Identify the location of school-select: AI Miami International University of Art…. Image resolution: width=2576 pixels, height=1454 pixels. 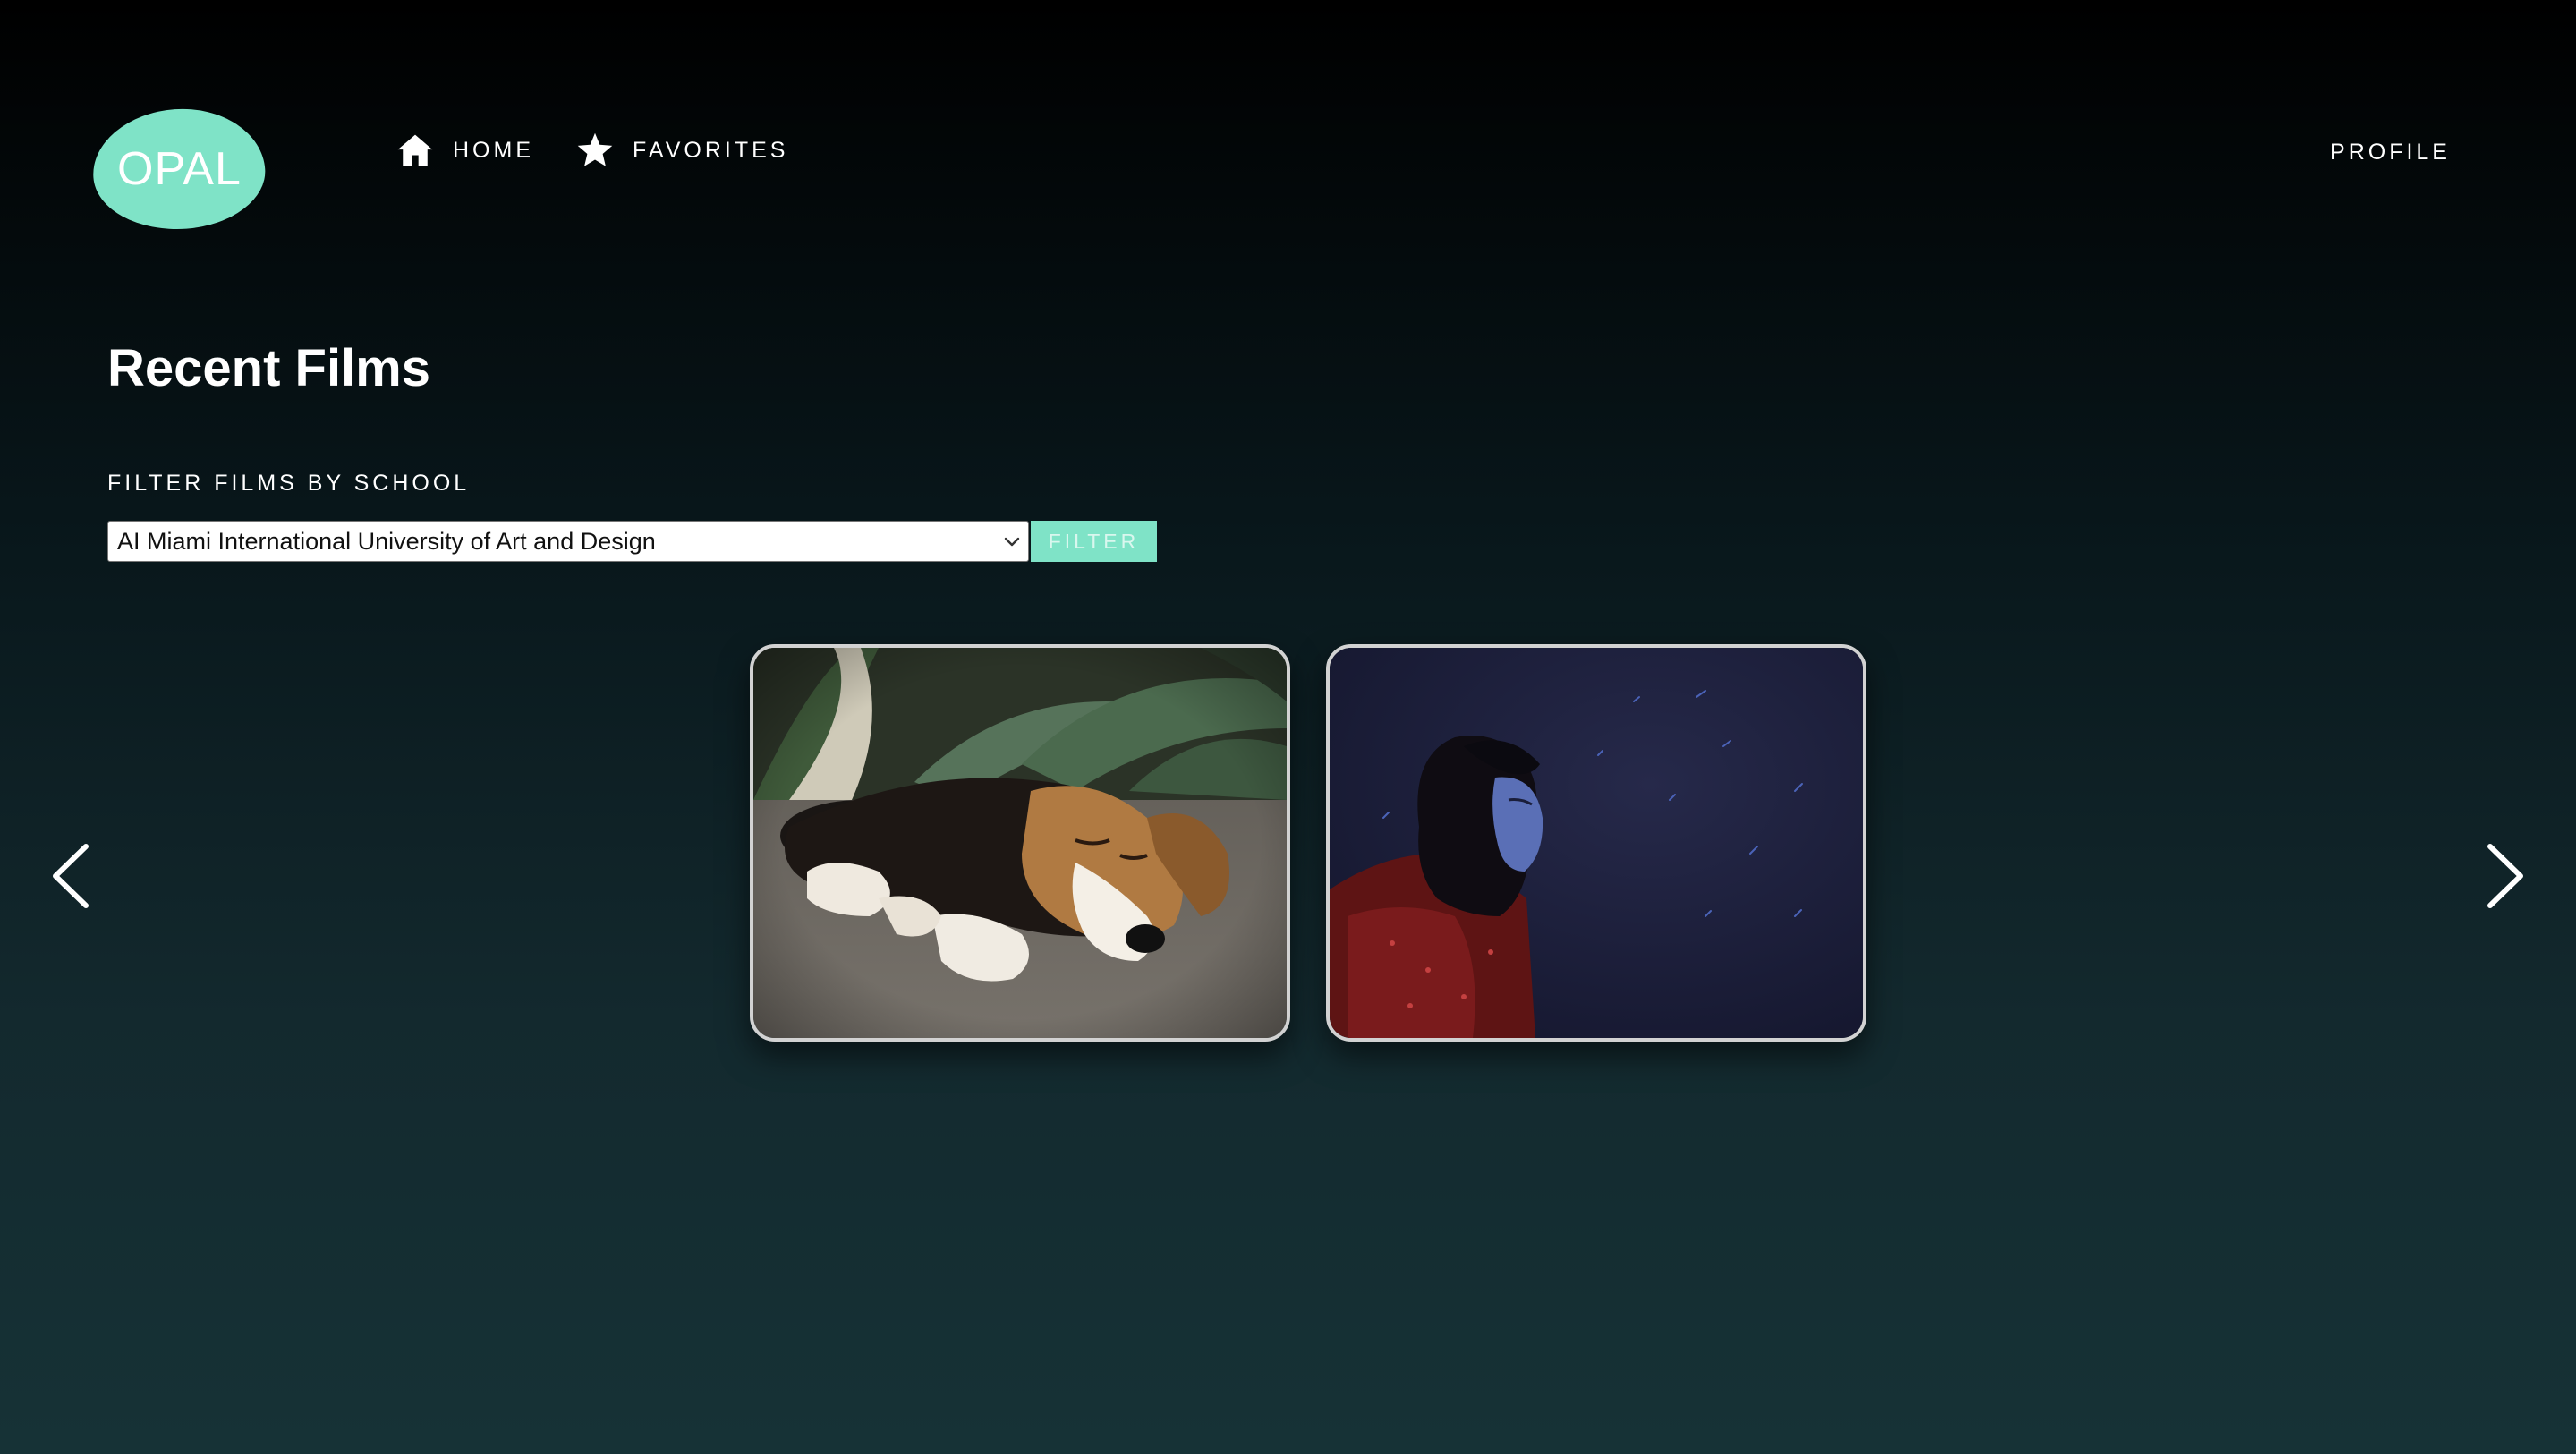
(568, 541).